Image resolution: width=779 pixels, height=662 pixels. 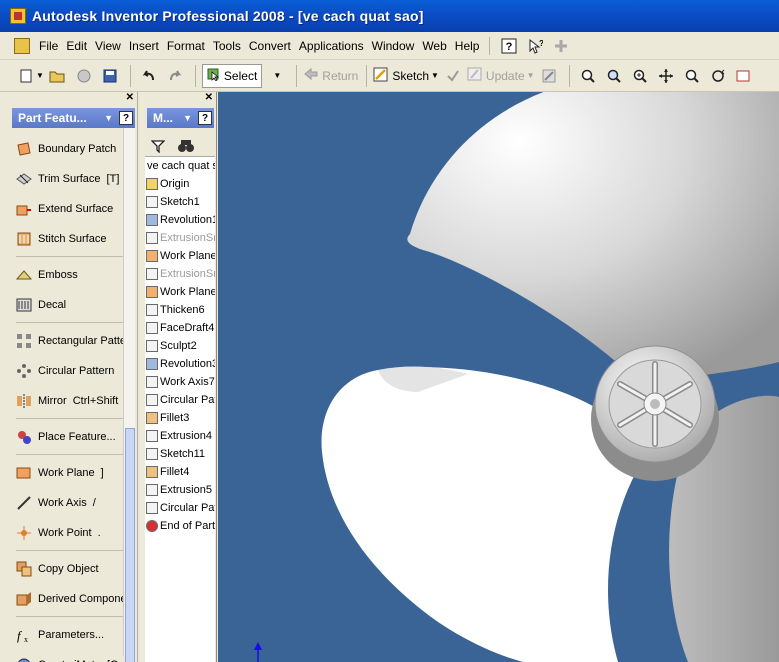 What do you see at coordinates (84, 76) in the screenshot?
I see `projects-icon` at bounding box center [84, 76].